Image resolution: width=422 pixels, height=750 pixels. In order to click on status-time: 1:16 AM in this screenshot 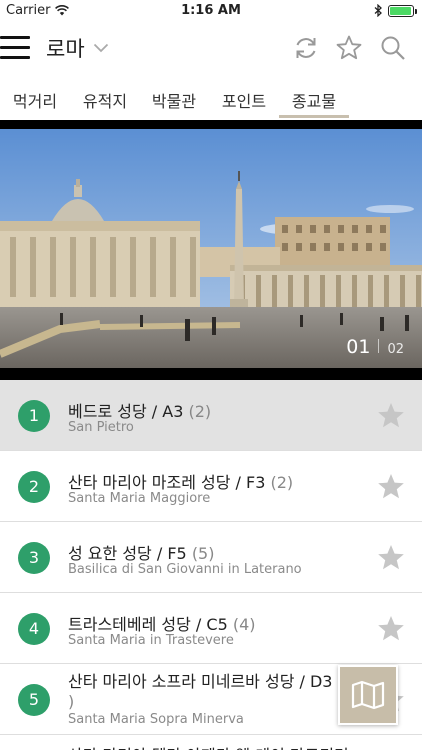, I will do `click(211, 10)`.